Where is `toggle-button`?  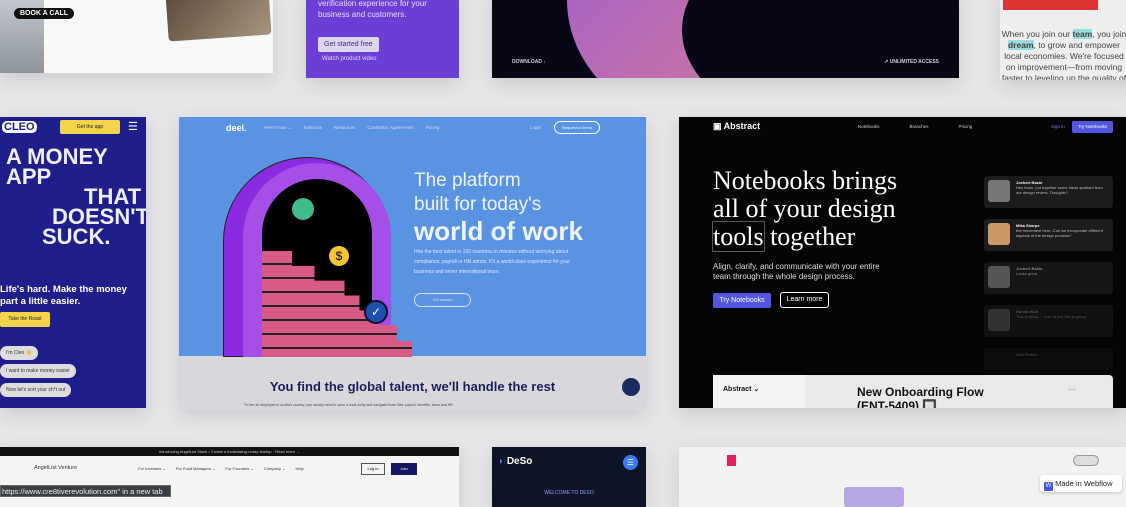
toggle-button is located at coordinates (1086, 460).